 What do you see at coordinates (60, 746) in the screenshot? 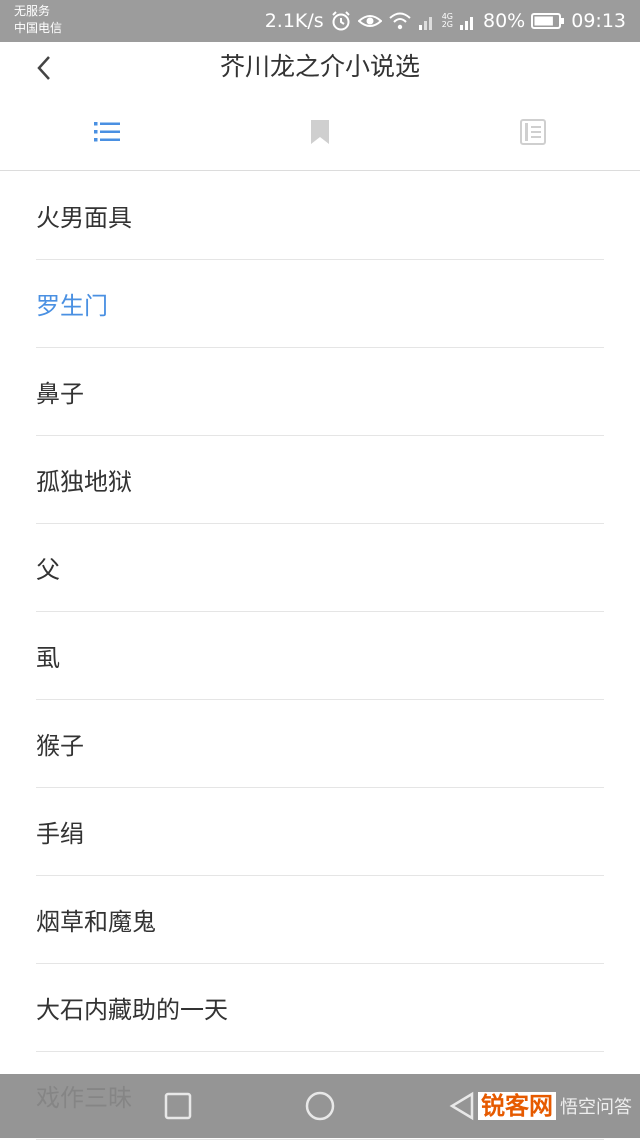
I see `chapter-title: 猴子` at bounding box center [60, 746].